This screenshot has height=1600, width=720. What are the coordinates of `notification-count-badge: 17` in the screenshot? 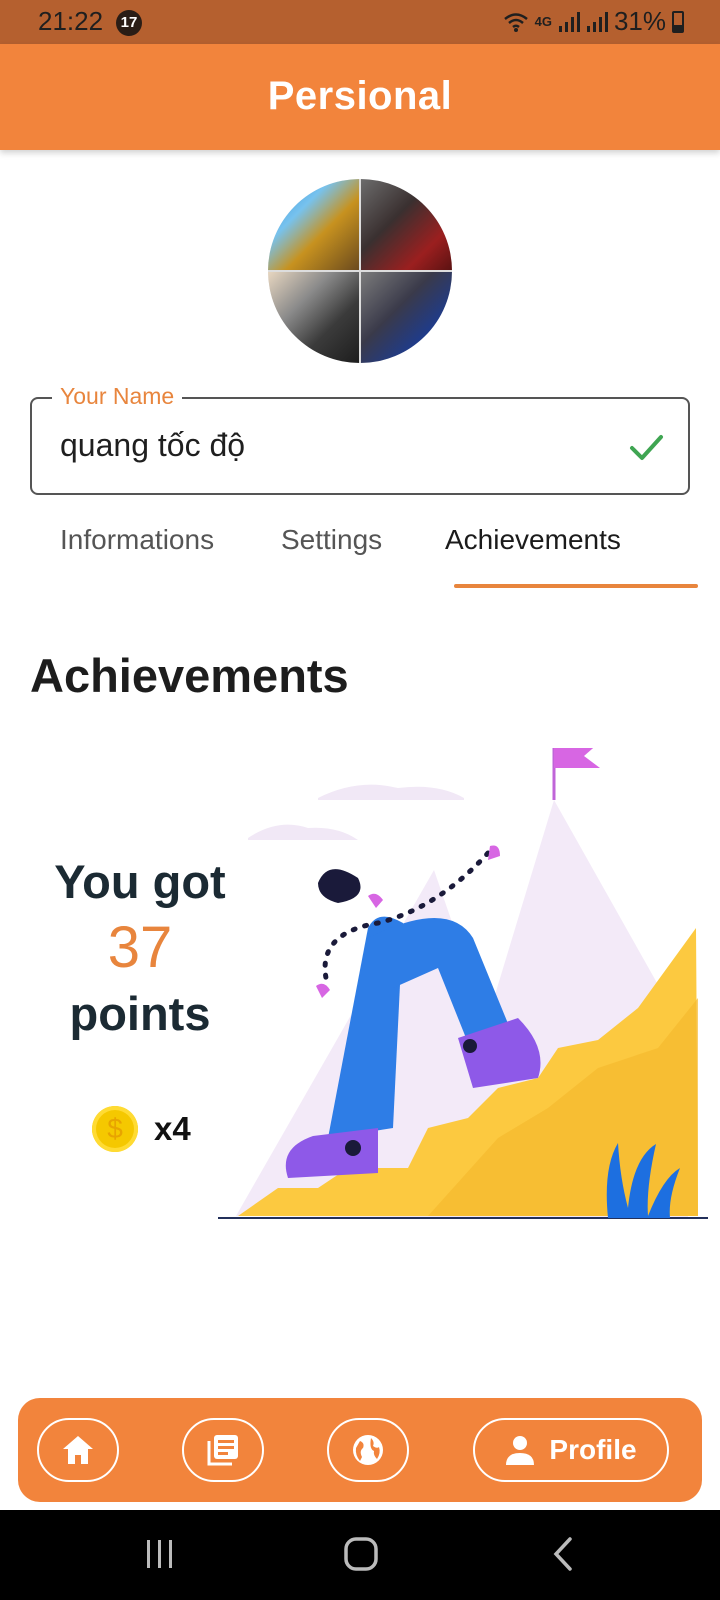 It's located at (129, 23).